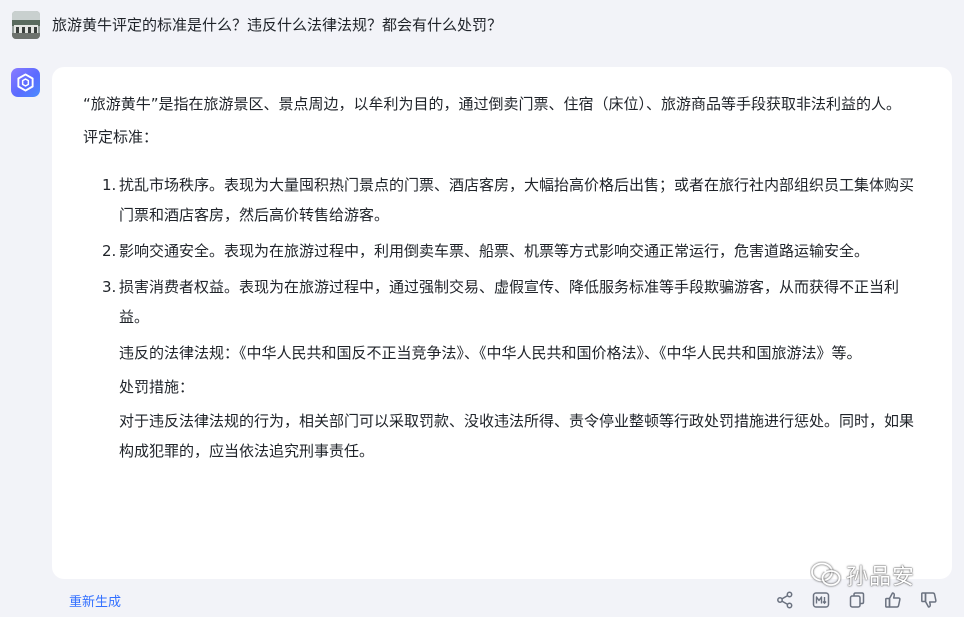 The height and width of the screenshot is (617, 964). Describe the element at coordinates (25, 82) in the screenshot. I see `assistant-logo-icon` at that location.